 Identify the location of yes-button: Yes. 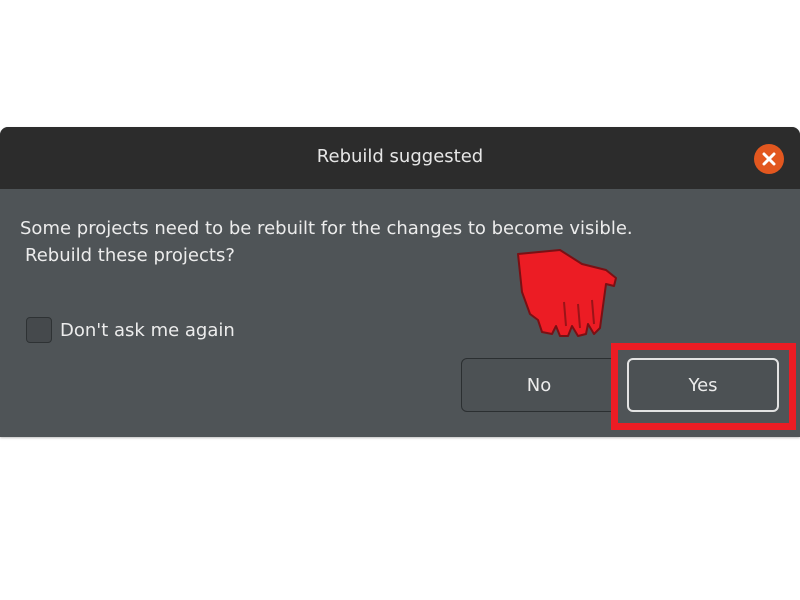
(703, 385).